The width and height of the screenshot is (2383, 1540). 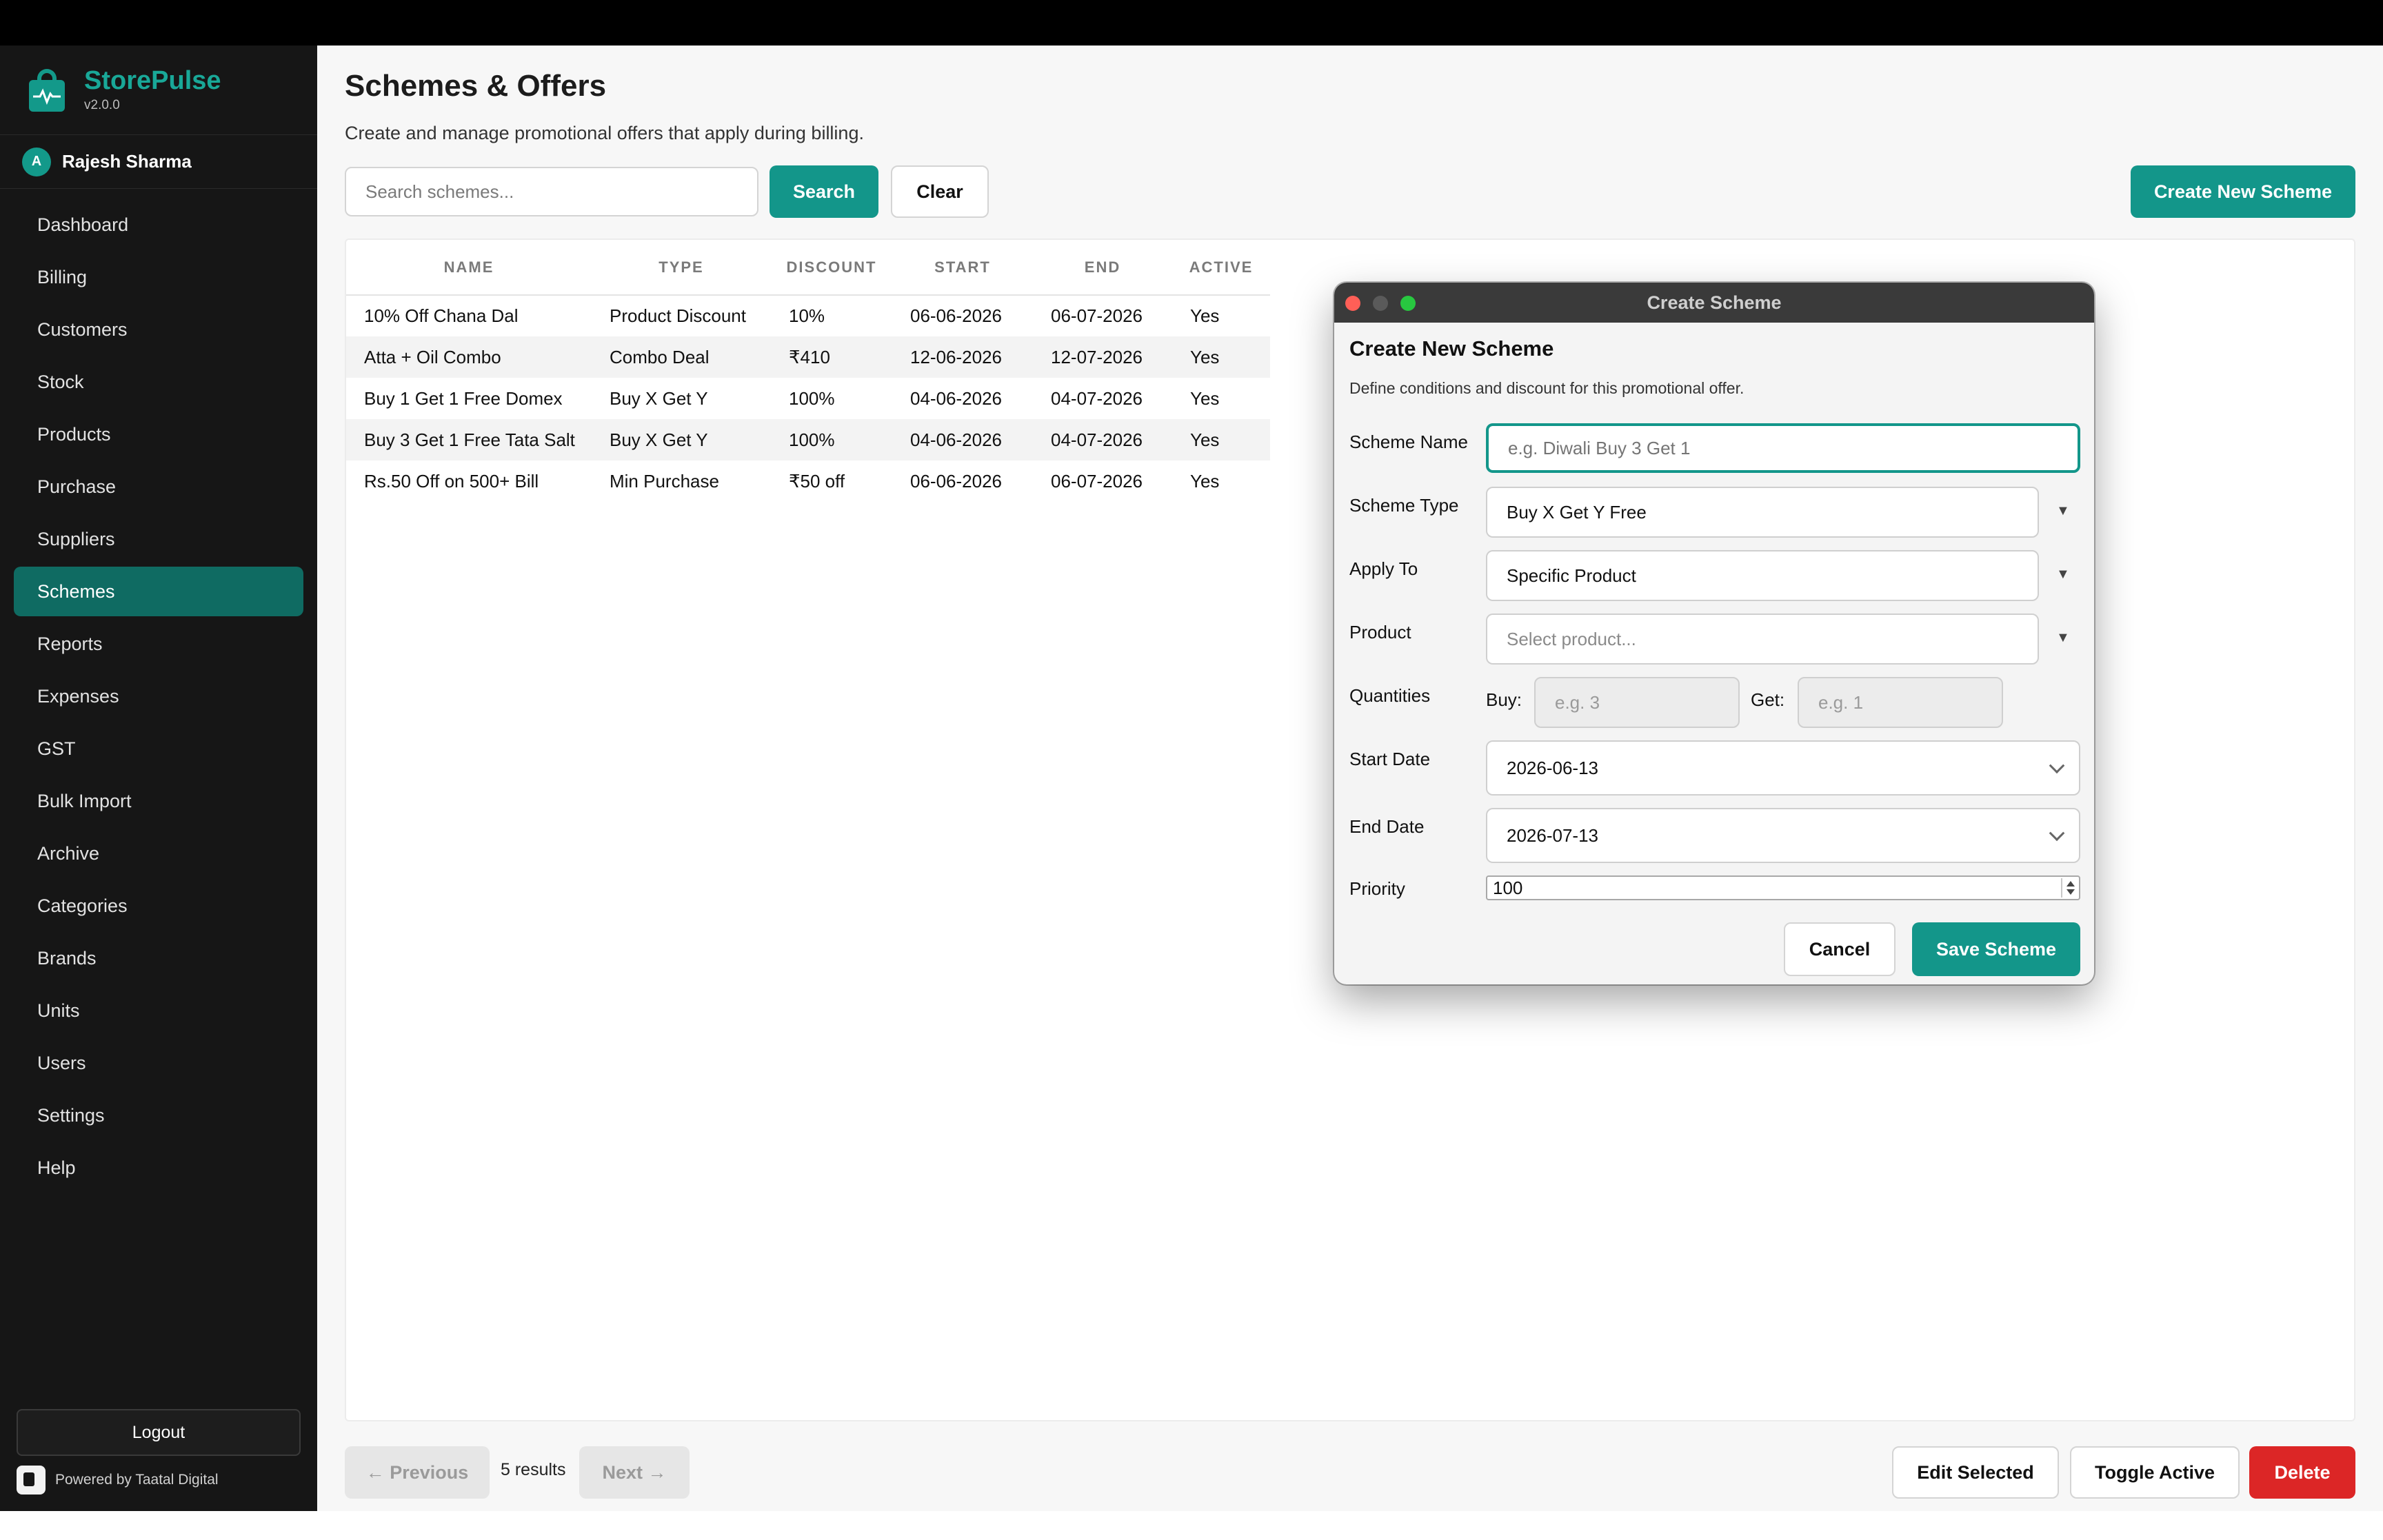 What do you see at coordinates (2302, 1473) in the screenshot?
I see `delete-button: Delete` at bounding box center [2302, 1473].